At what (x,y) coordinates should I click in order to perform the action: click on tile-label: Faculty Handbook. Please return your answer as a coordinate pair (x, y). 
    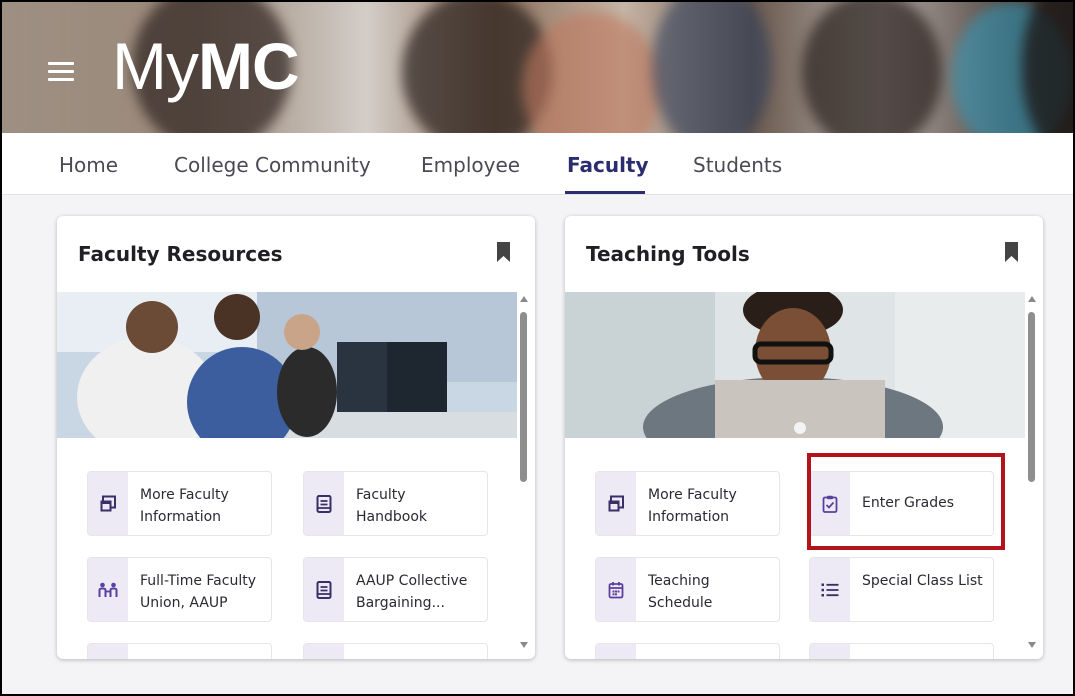
    Looking at the image, I should click on (391, 506).